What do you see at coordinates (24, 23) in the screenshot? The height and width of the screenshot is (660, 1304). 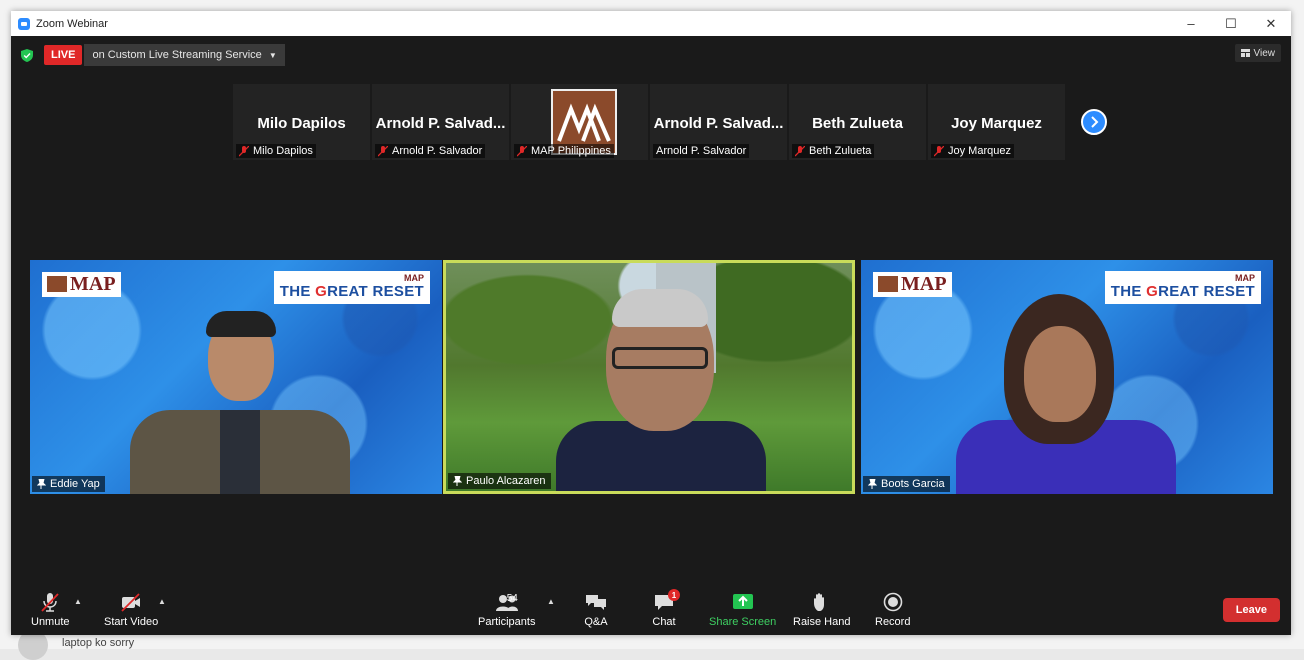 I see `zoom-app-icon` at bounding box center [24, 23].